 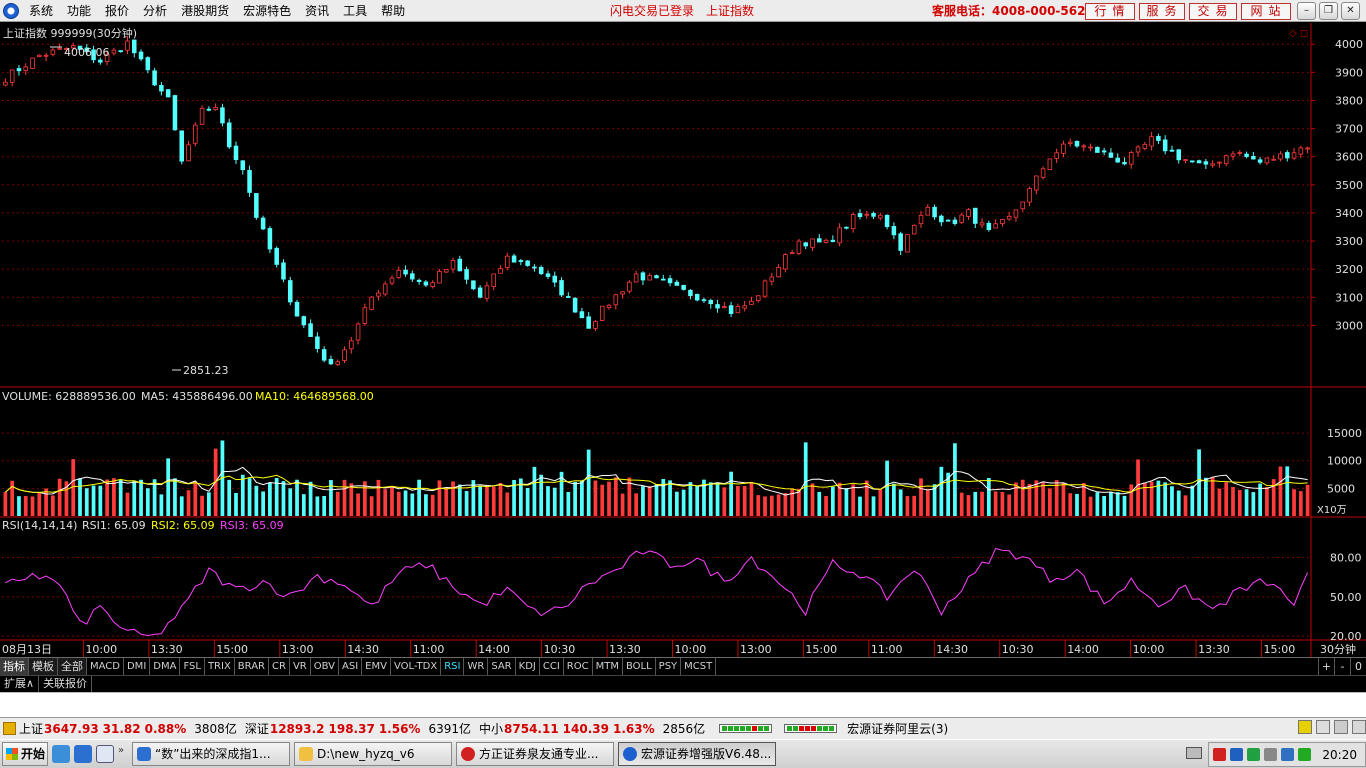 I want to click on tab-trix: TRIX, so click(x=220, y=666).